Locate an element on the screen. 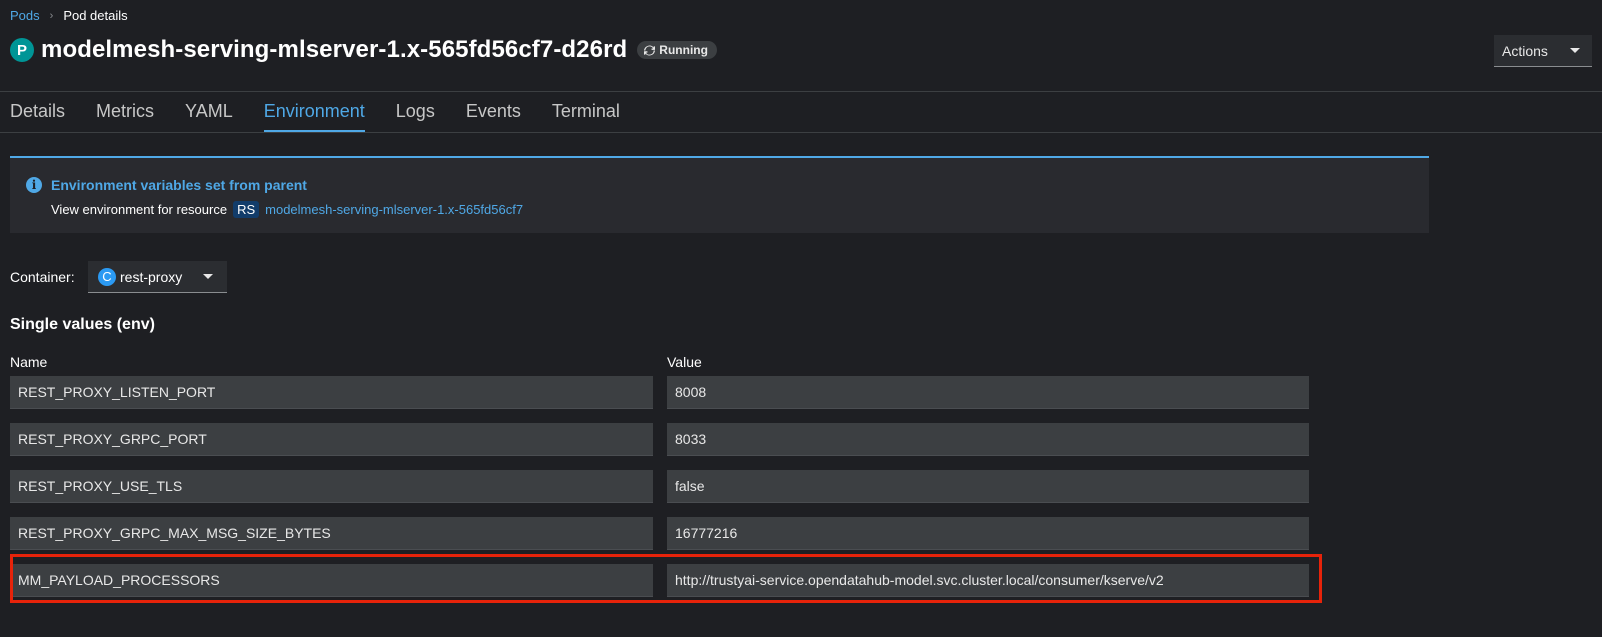 The image size is (1602, 637). sync-icon is located at coordinates (650, 50).